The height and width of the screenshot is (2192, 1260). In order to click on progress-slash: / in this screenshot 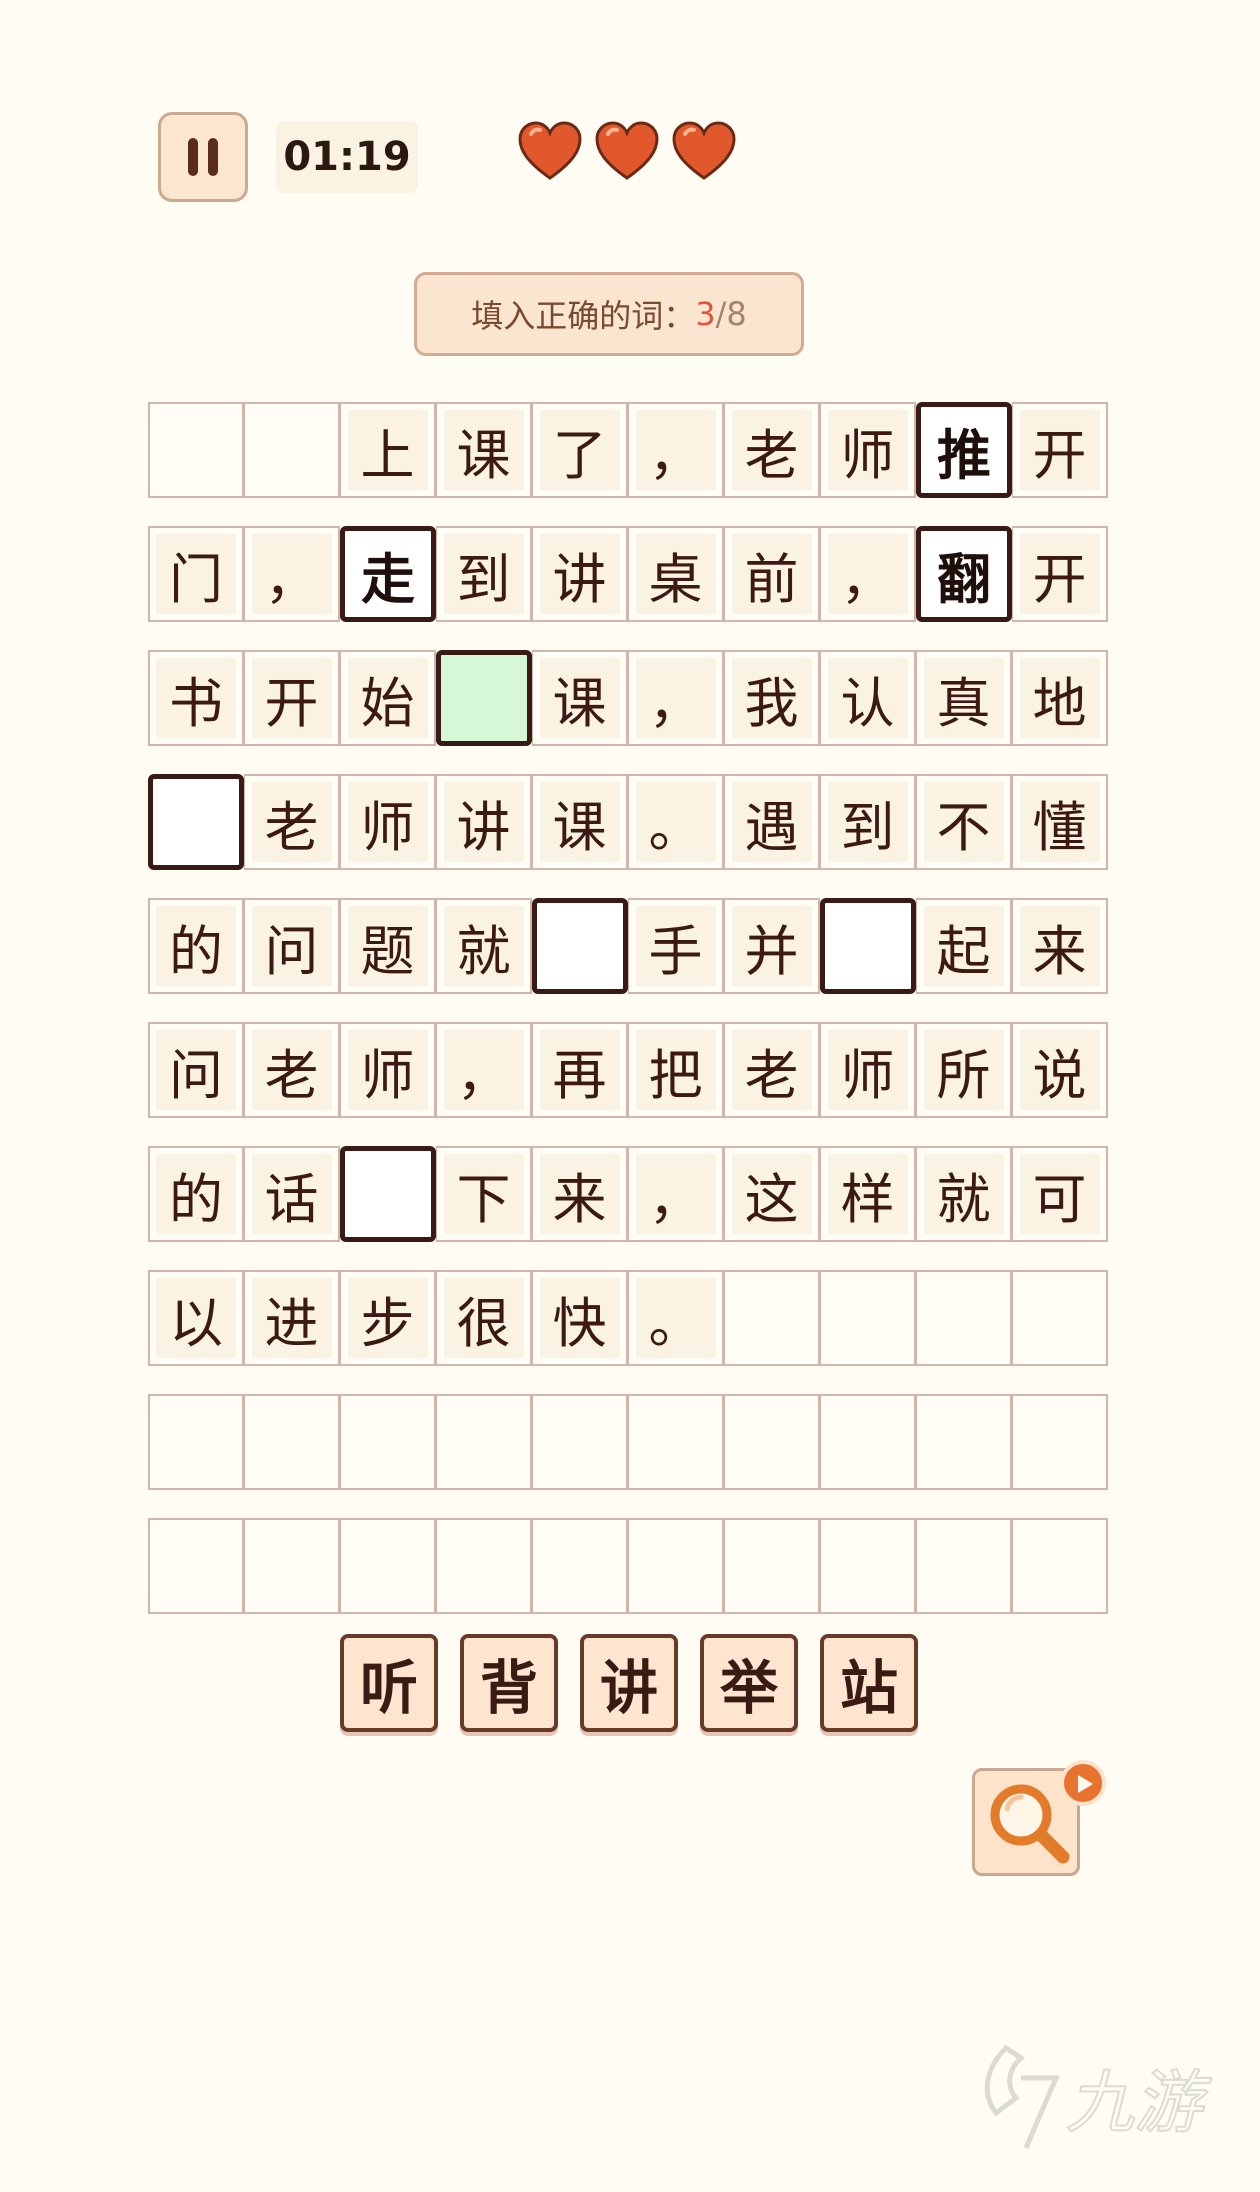, I will do `click(721, 314)`.